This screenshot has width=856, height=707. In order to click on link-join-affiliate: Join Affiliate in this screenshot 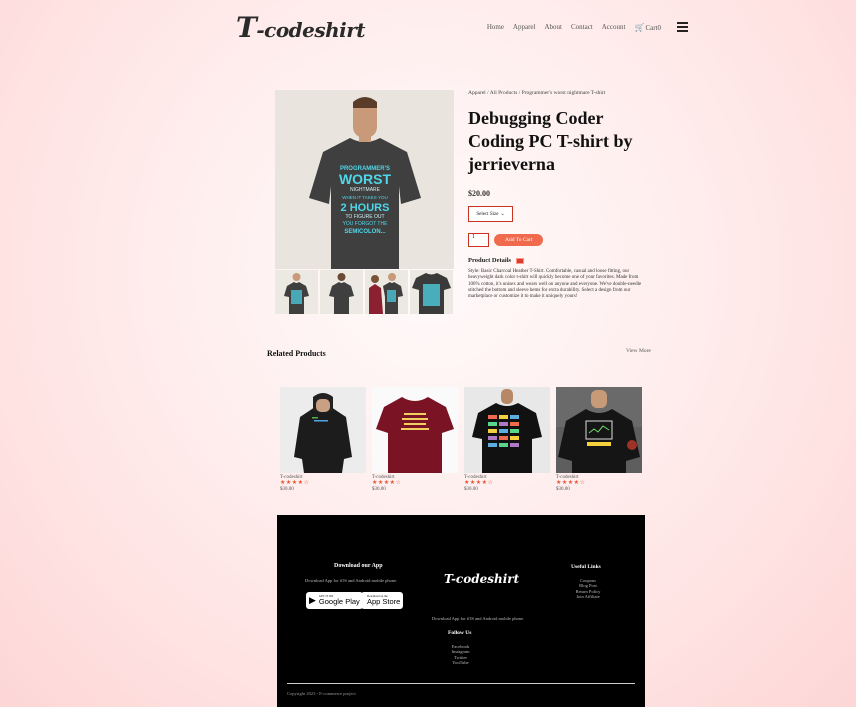, I will do `click(588, 596)`.